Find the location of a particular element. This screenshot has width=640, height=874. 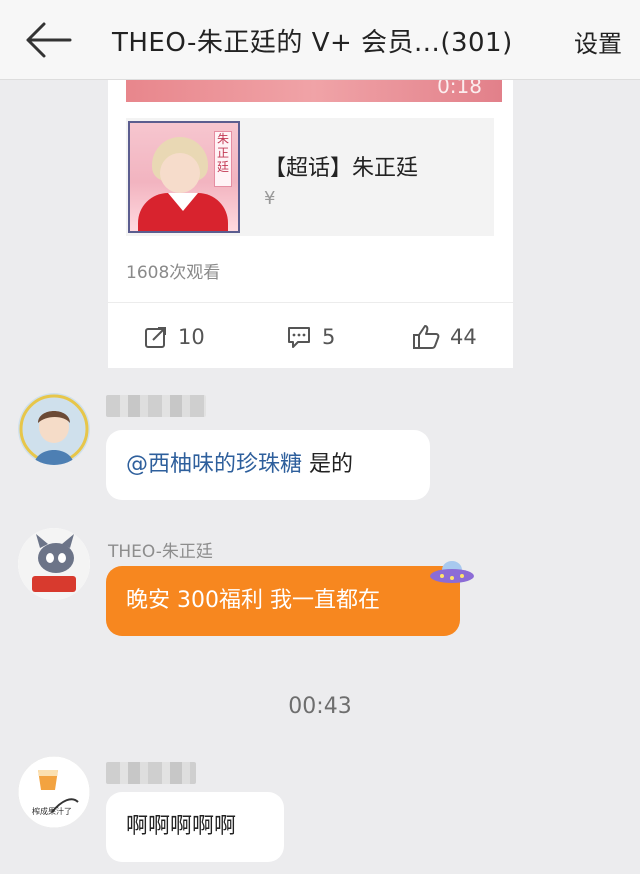

message-text: 晚安 300福利 我一直都在 is located at coordinates (253, 600).